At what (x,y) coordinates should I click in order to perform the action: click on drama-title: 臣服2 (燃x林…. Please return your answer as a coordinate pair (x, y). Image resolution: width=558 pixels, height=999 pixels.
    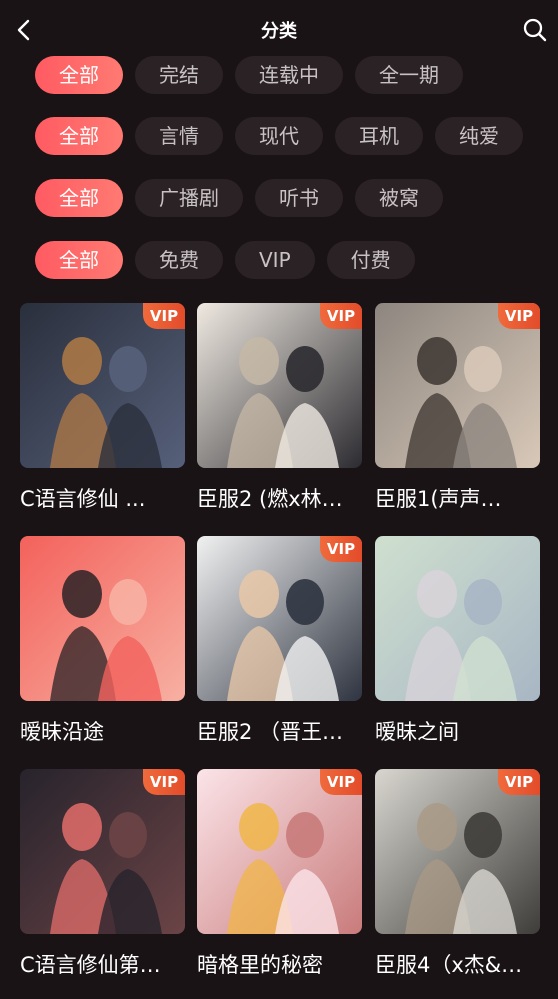
    Looking at the image, I should click on (279, 498).